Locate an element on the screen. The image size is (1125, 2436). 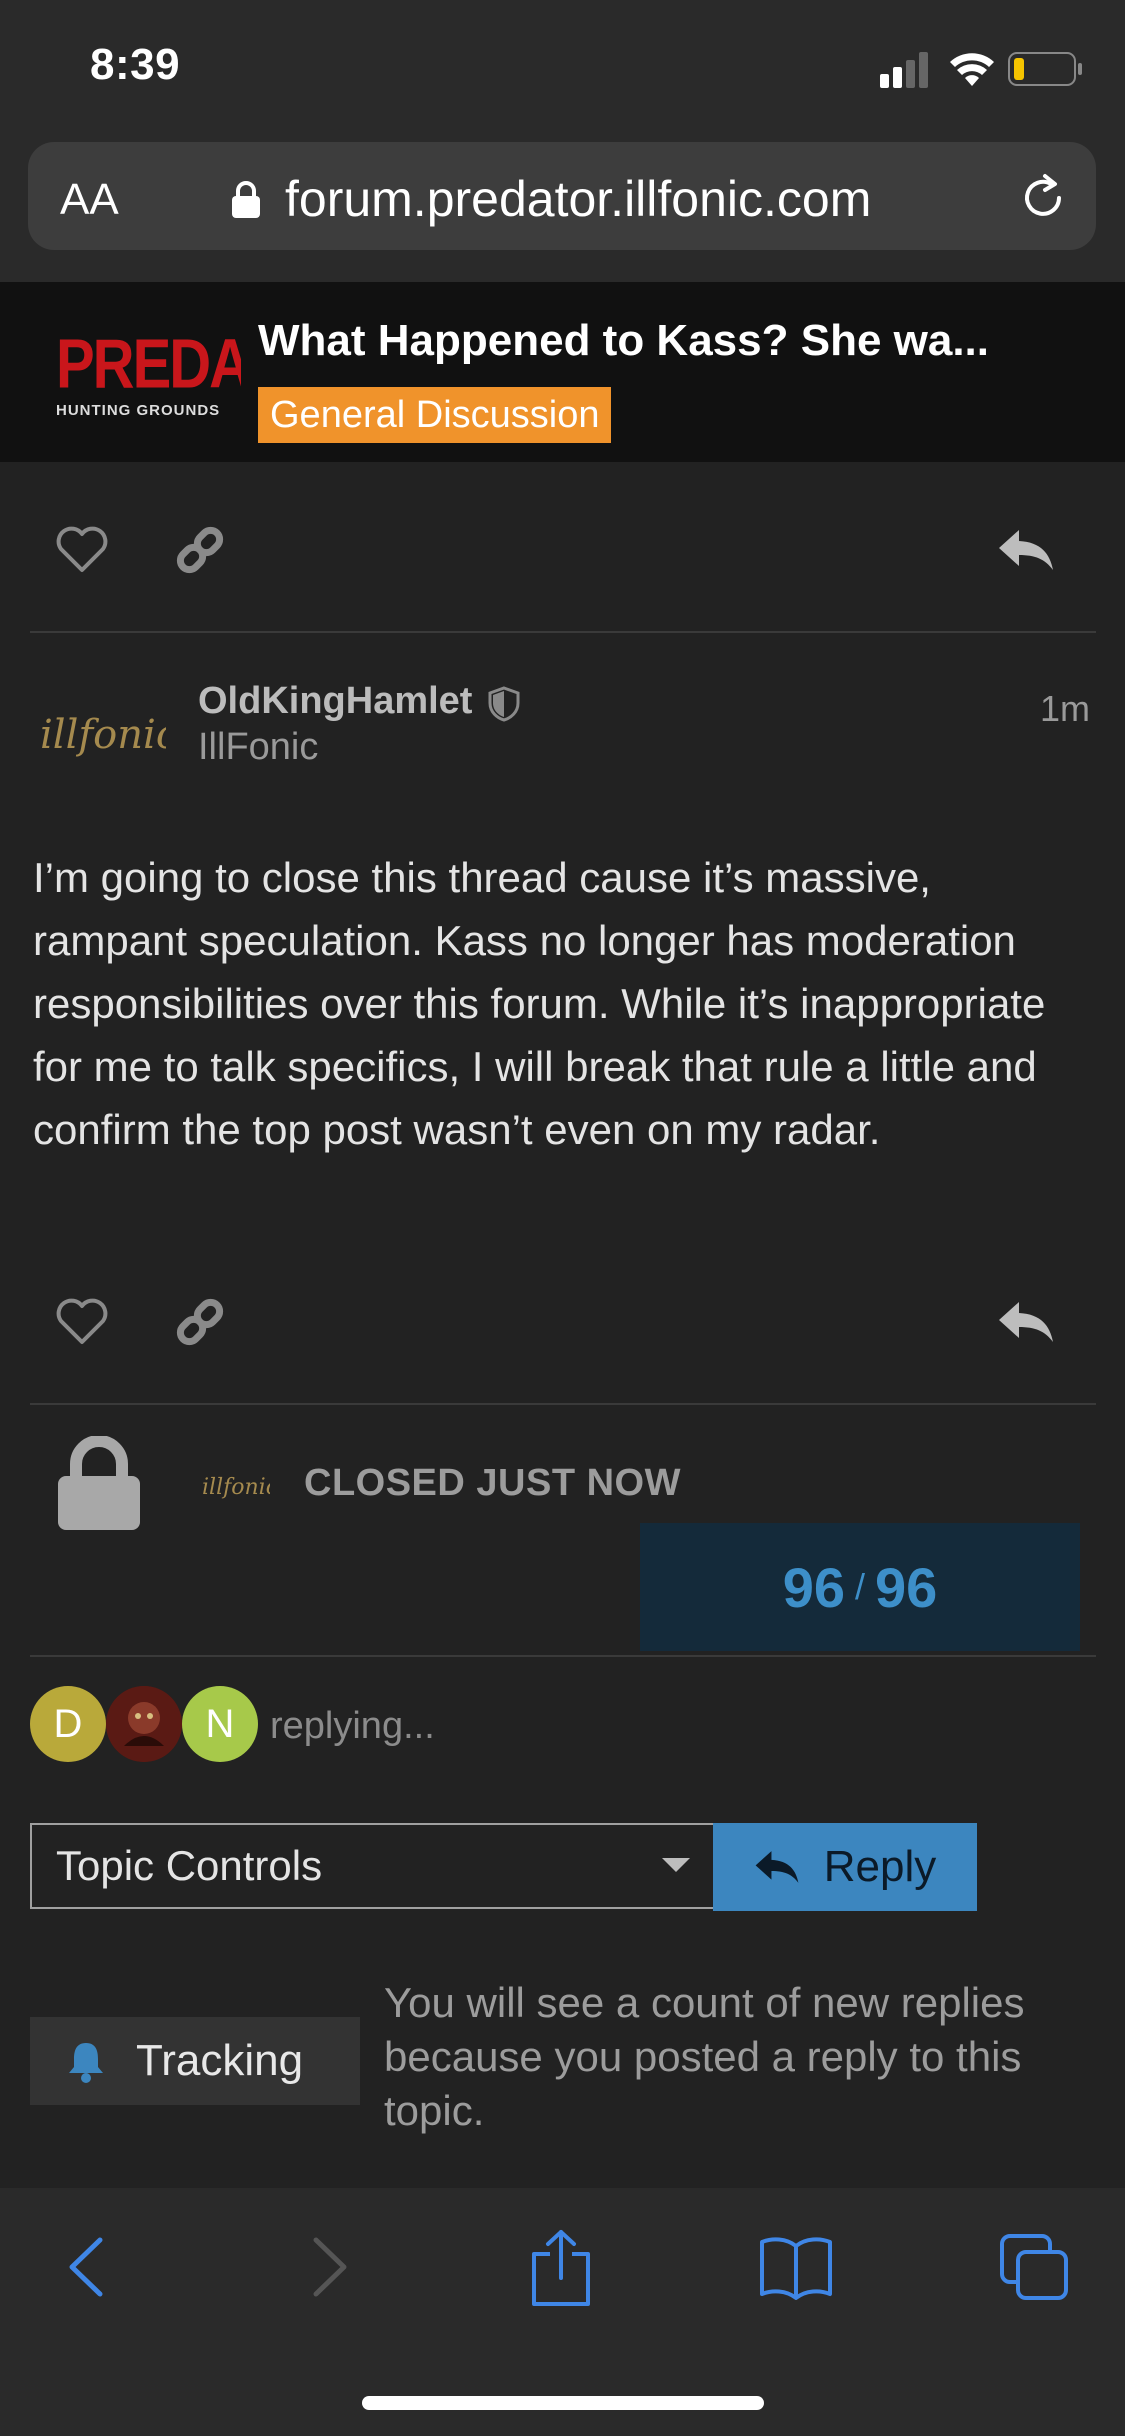
closer-avatar: illfonic is located at coordinates (235, 1485).